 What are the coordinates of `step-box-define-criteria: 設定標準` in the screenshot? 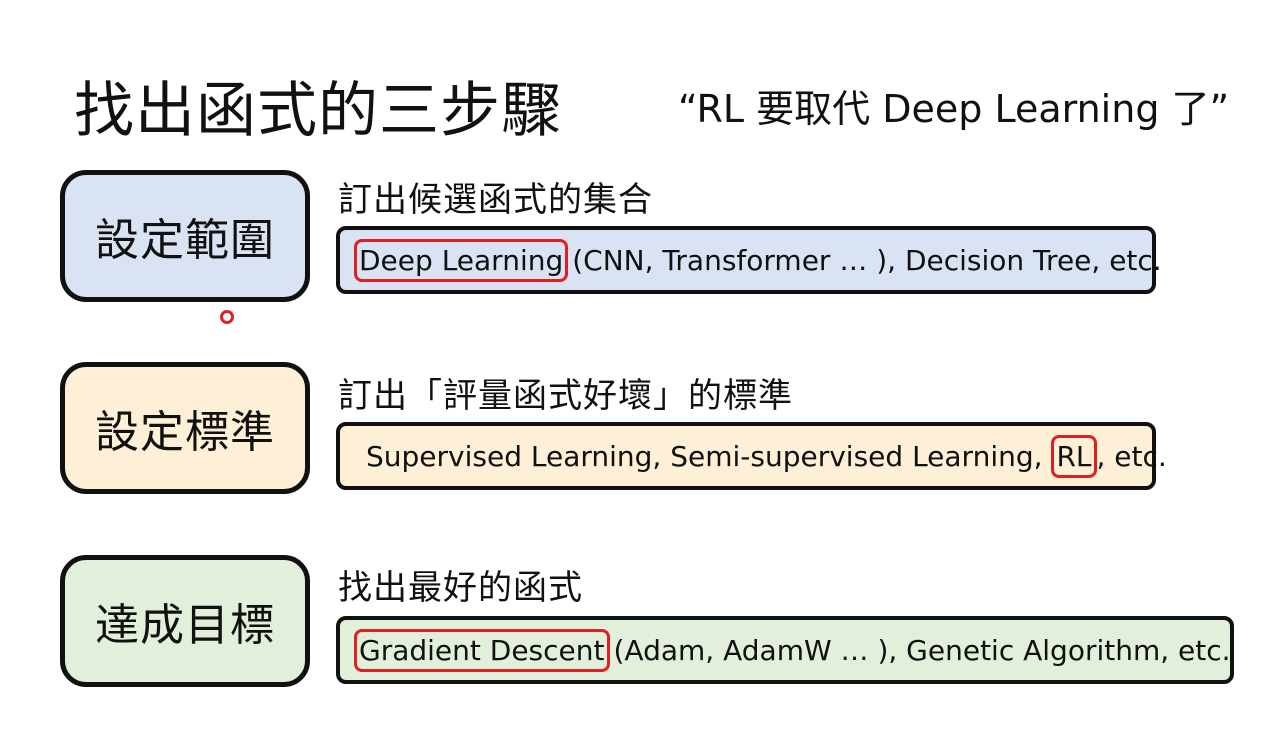 It's located at (185, 428).